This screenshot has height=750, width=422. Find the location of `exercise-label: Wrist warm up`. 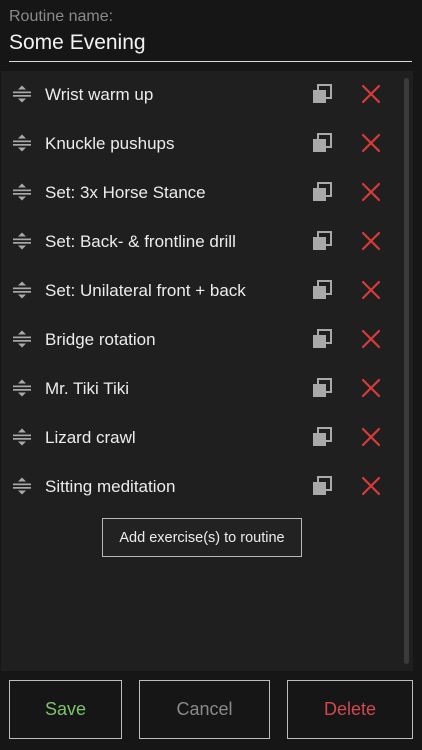

exercise-label: Wrist warm up is located at coordinates (99, 94).